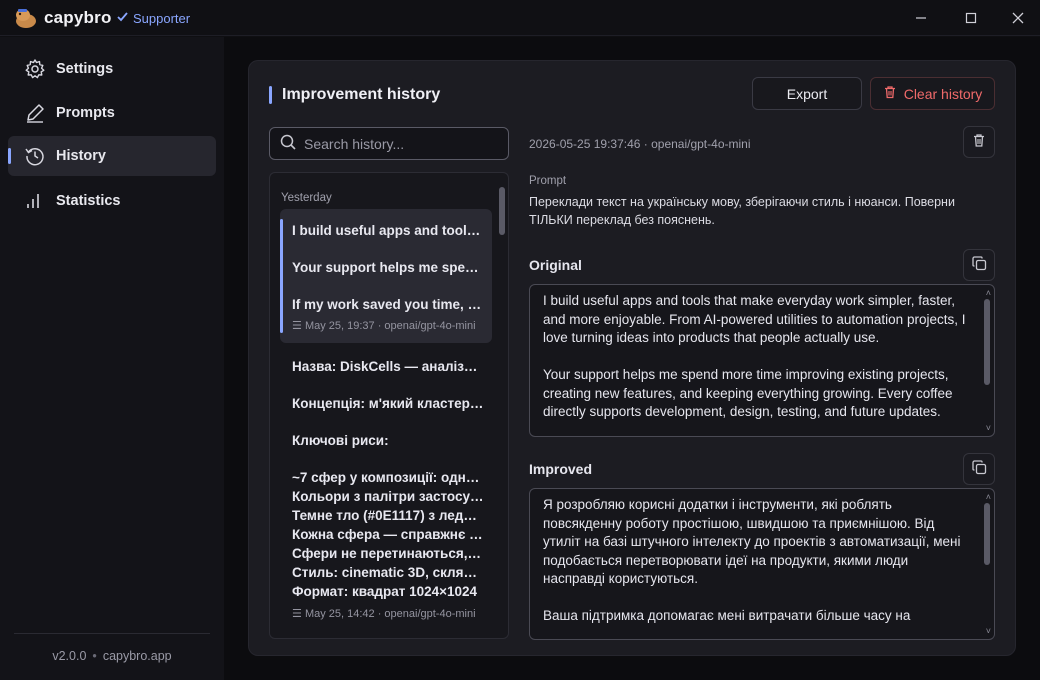 This screenshot has width=1040, height=680. Describe the element at coordinates (306, 198) in the screenshot. I see `group-label: Yesterday` at that location.